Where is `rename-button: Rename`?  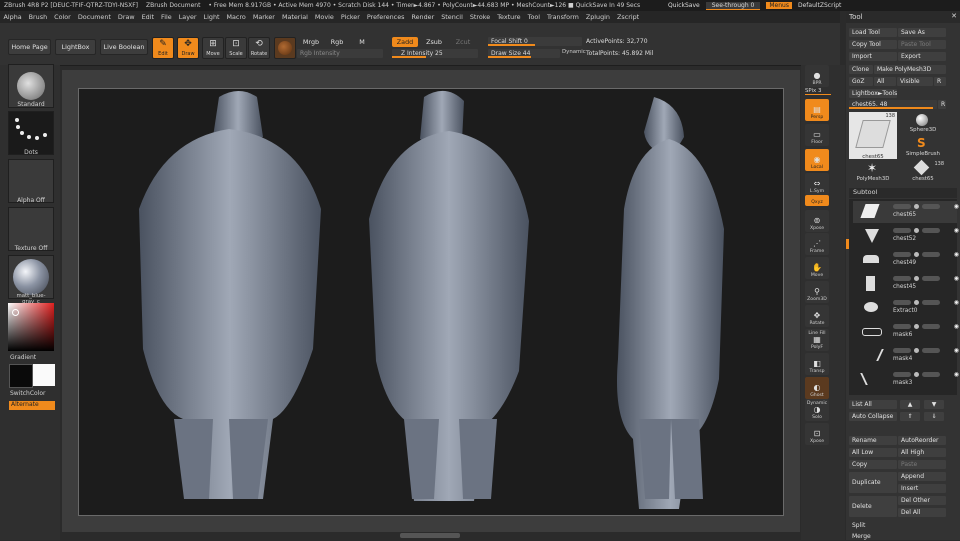 rename-button: Rename is located at coordinates (873, 440).